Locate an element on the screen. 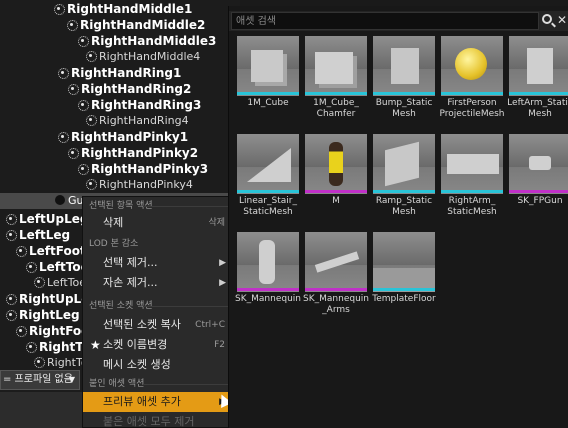 This screenshot has width=568, height=428. asset-label: SK_FPGun is located at coordinates (540, 201).